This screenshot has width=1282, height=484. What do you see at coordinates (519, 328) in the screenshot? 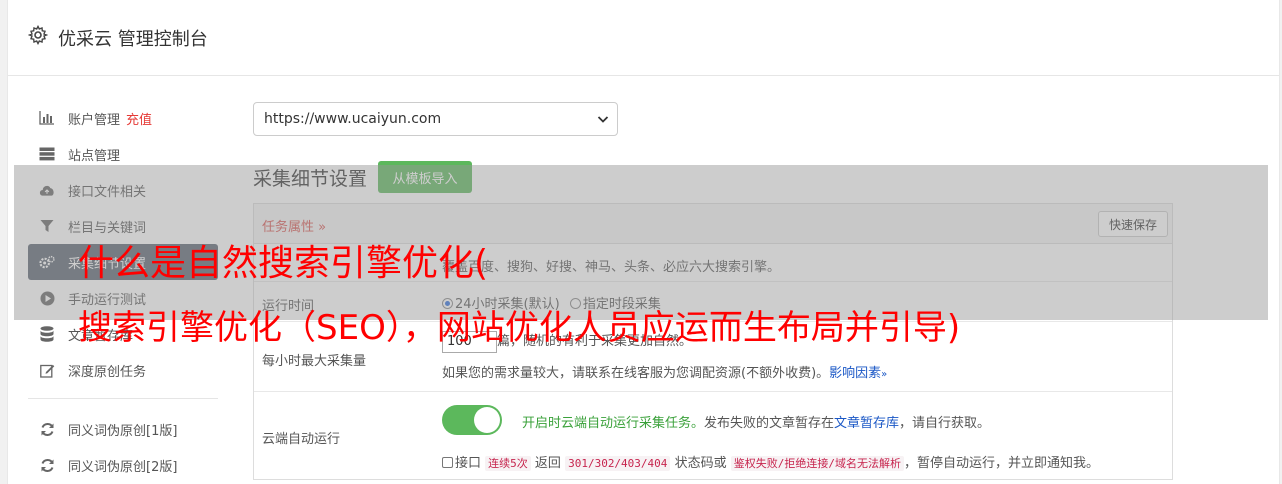
I see `overlay-headline-2: 搜索引擎优化（SEO），网站优化人员应运而生布局并引导)` at bounding box center [519, 328].